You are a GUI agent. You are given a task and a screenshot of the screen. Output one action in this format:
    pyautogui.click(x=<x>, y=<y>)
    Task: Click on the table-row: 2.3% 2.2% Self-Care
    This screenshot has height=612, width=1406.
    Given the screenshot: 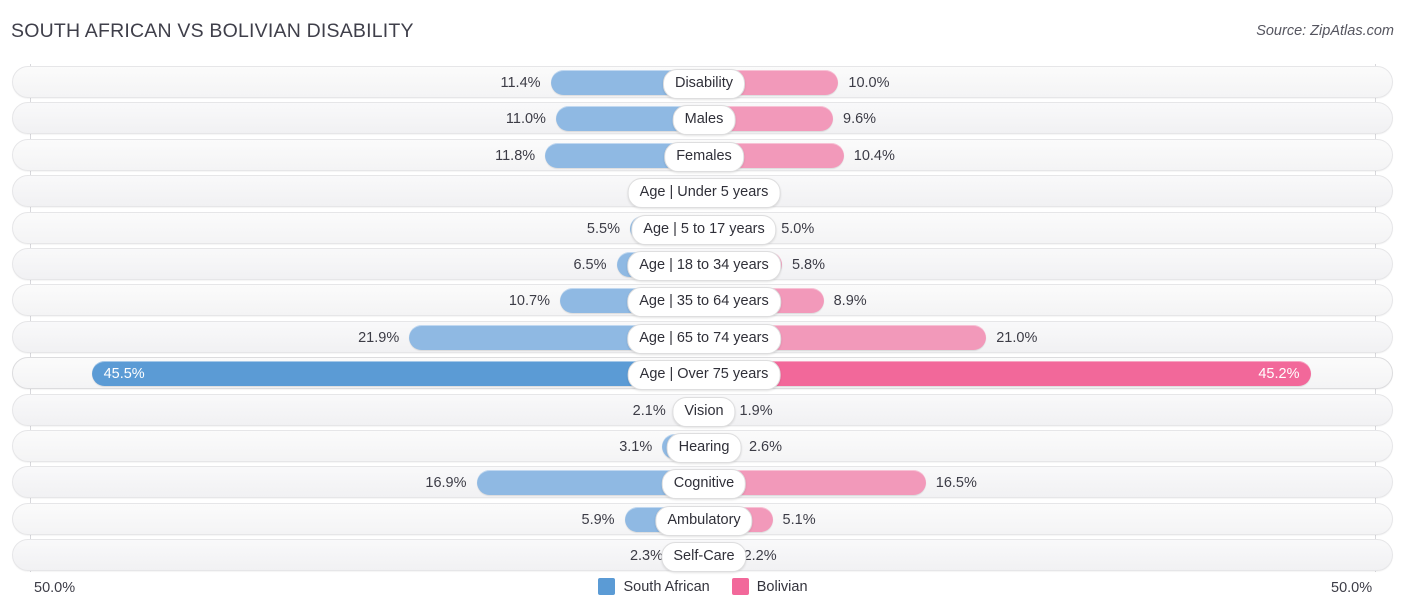 What is the action you would take?
    pyautogui.click(x=702, y=556)
    